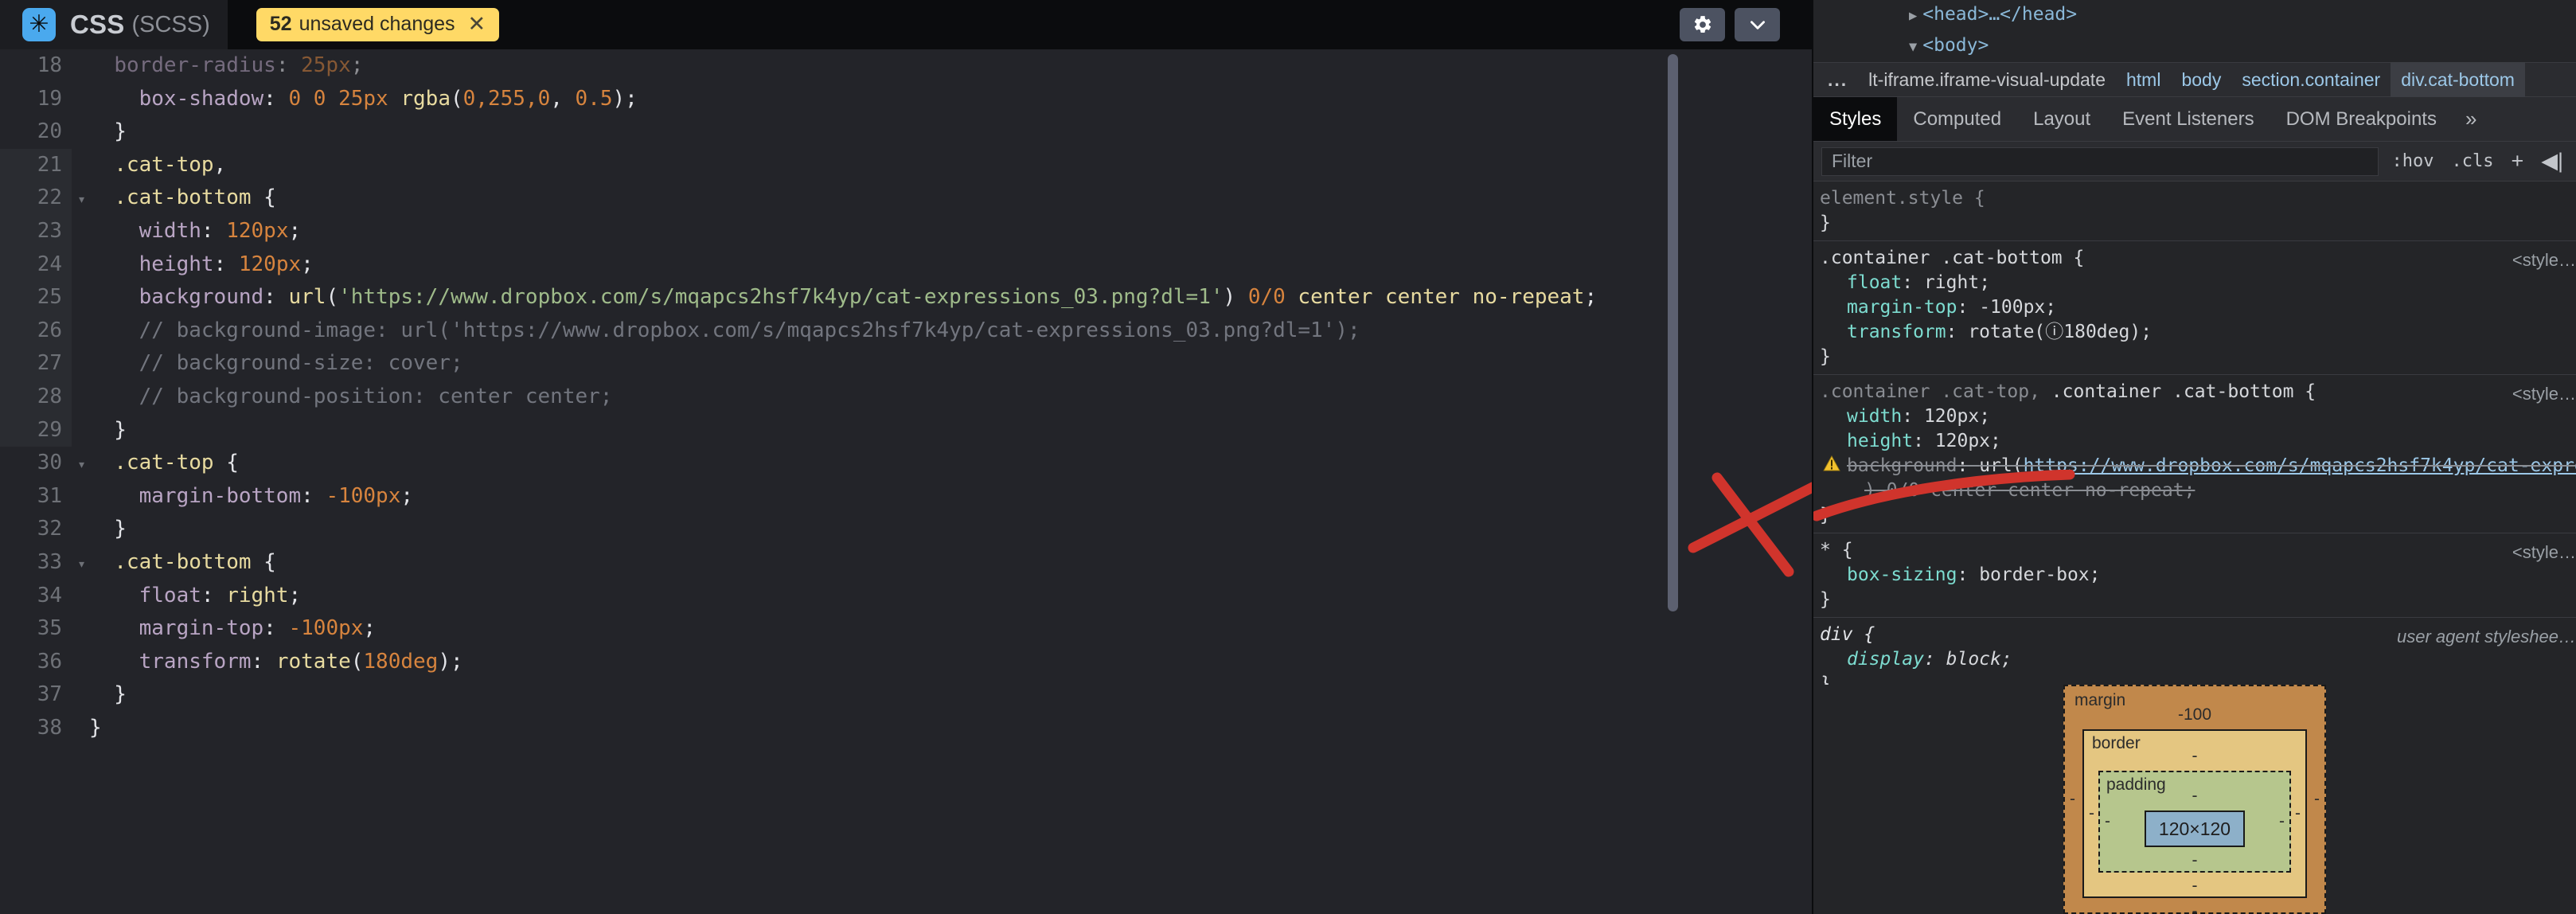 The width and height of the screenshot is (2576, 914). Describe the element at coordinates (1913, 16) in the screenshot. I see `expand-arrow-icon: ▶` at that location.